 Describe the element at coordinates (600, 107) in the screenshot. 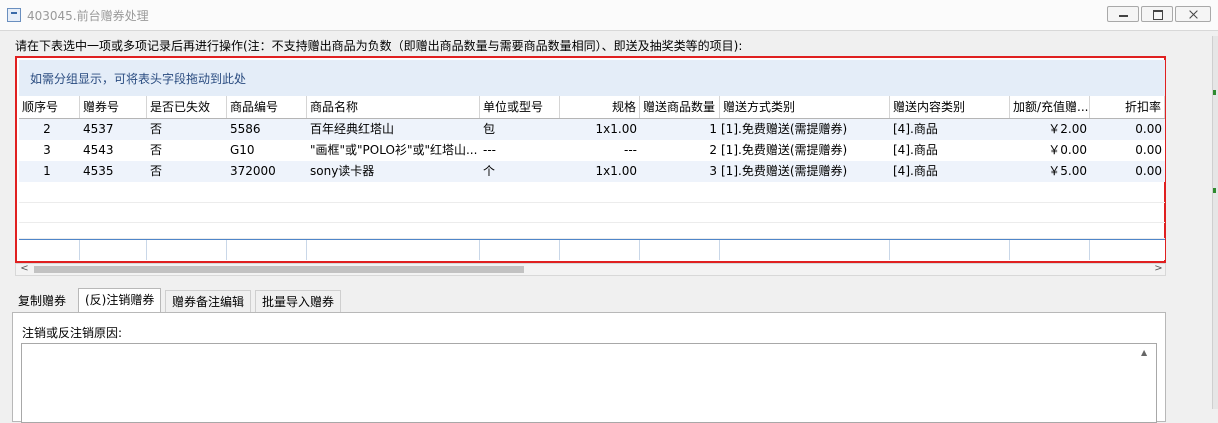

I see `col-header-spec: 规格` at that location.